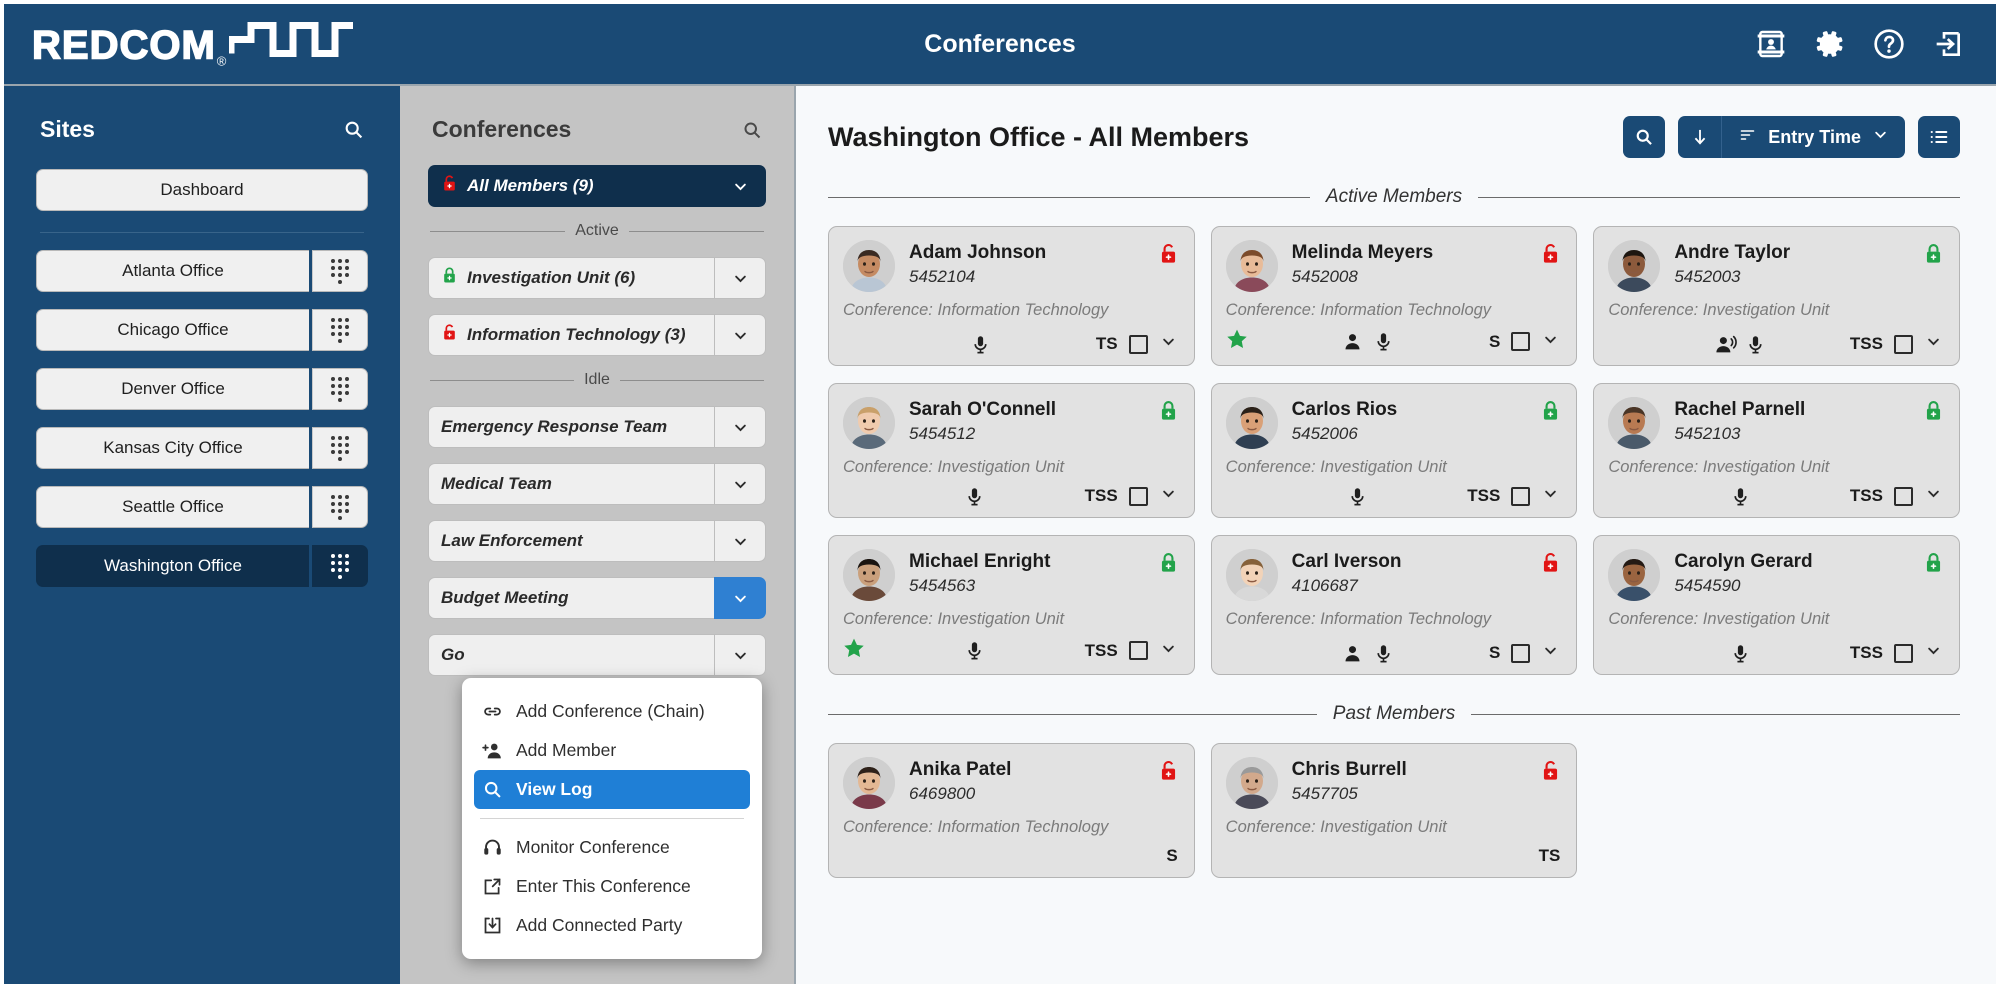  I want to click on contact-card-icon, so click(1771, 44).